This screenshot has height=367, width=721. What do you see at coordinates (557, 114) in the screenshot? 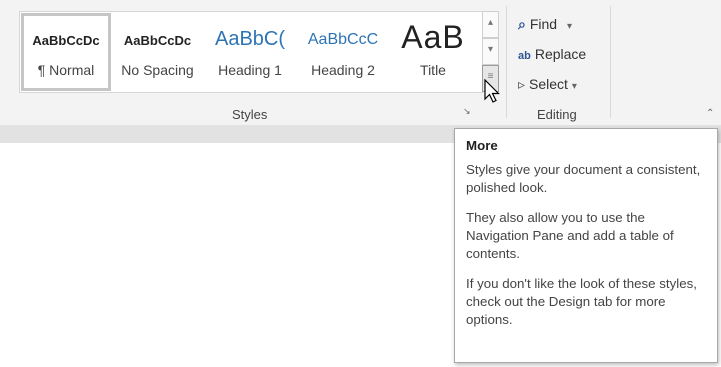
I see `editing-group-label: Editing` at bounding box center [557, 114].